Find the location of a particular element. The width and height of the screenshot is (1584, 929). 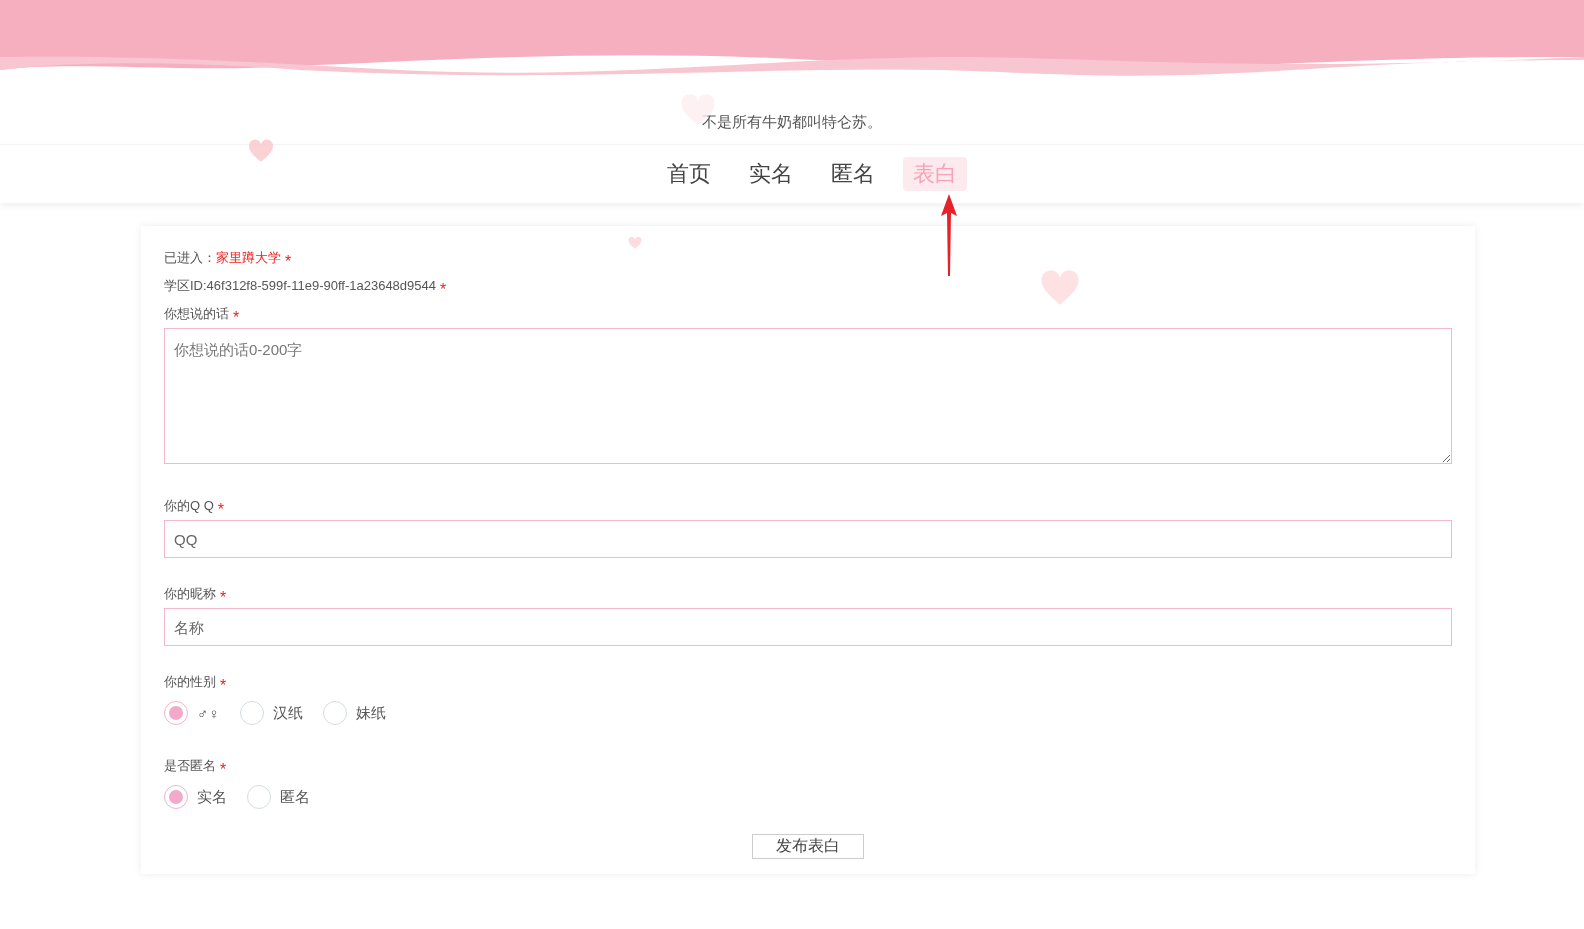

nav-tab: 匿名 is located at coordinates (853, 174).